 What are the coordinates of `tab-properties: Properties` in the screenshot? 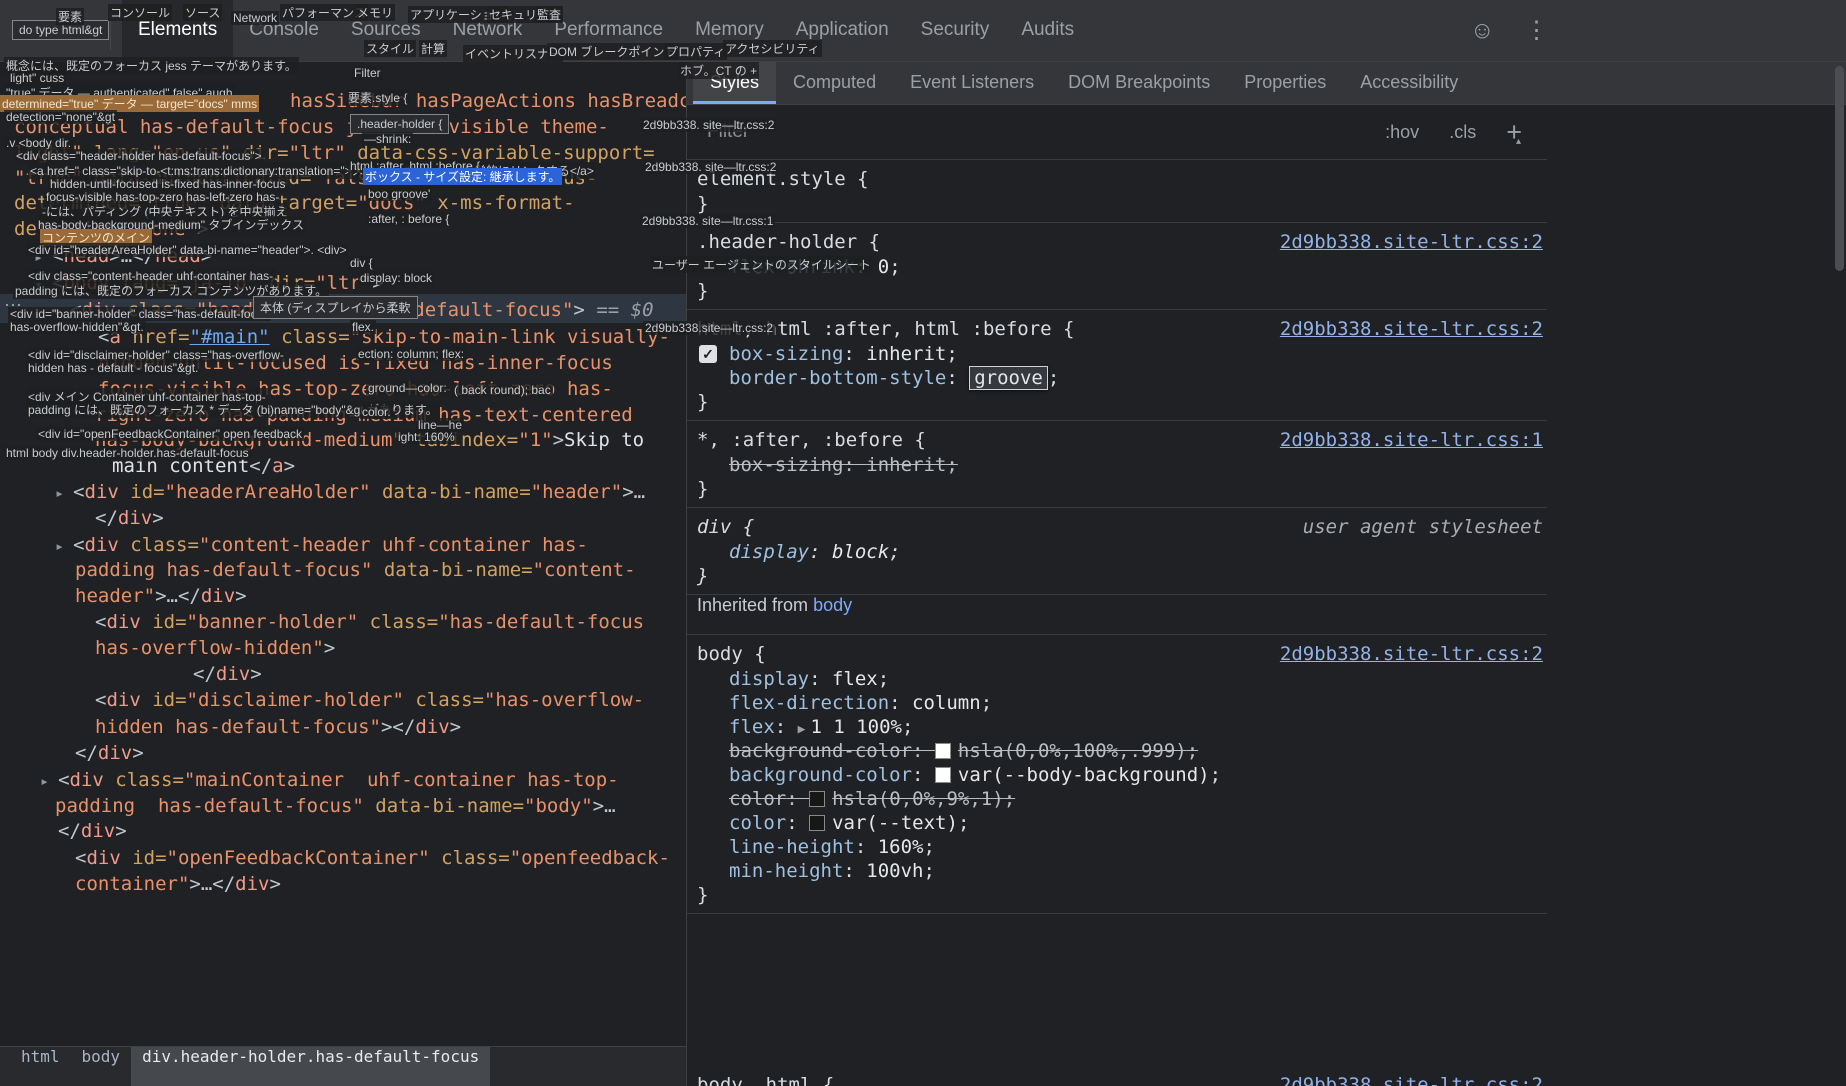 It's located at (1285, 83).